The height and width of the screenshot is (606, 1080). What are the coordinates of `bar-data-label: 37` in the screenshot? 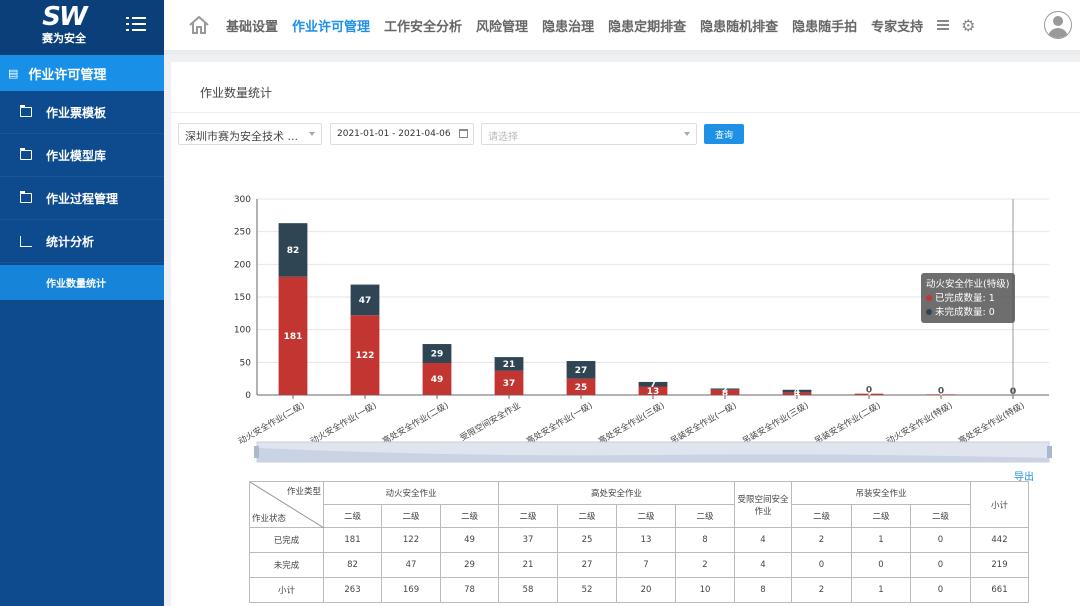 It's located at (509, 384).